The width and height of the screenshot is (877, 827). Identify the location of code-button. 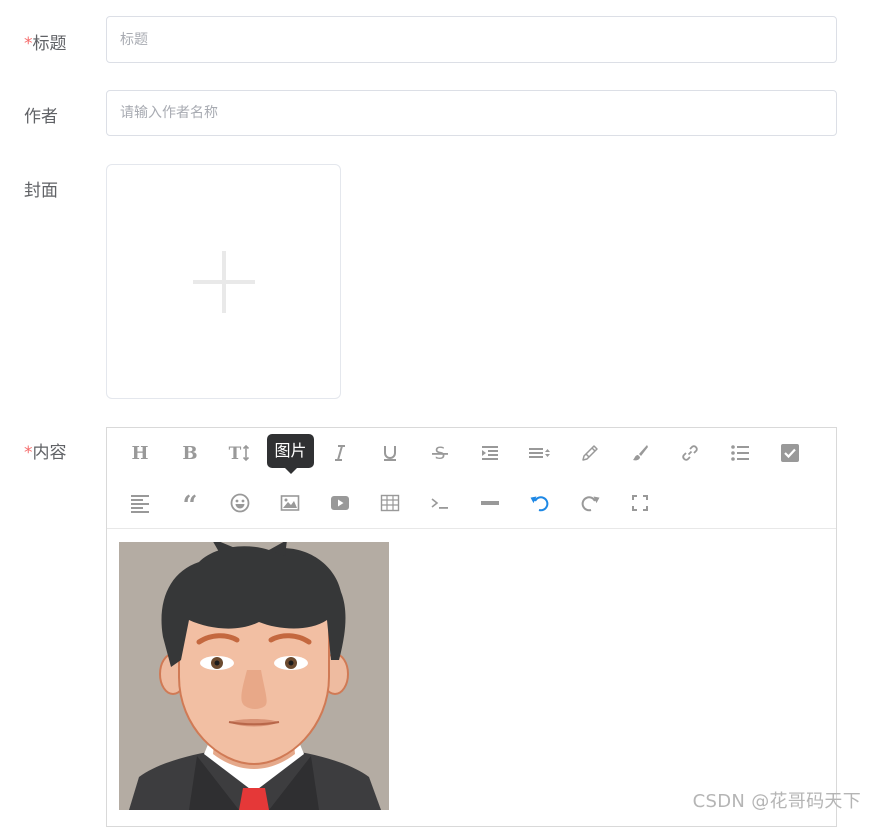
(440, 503).